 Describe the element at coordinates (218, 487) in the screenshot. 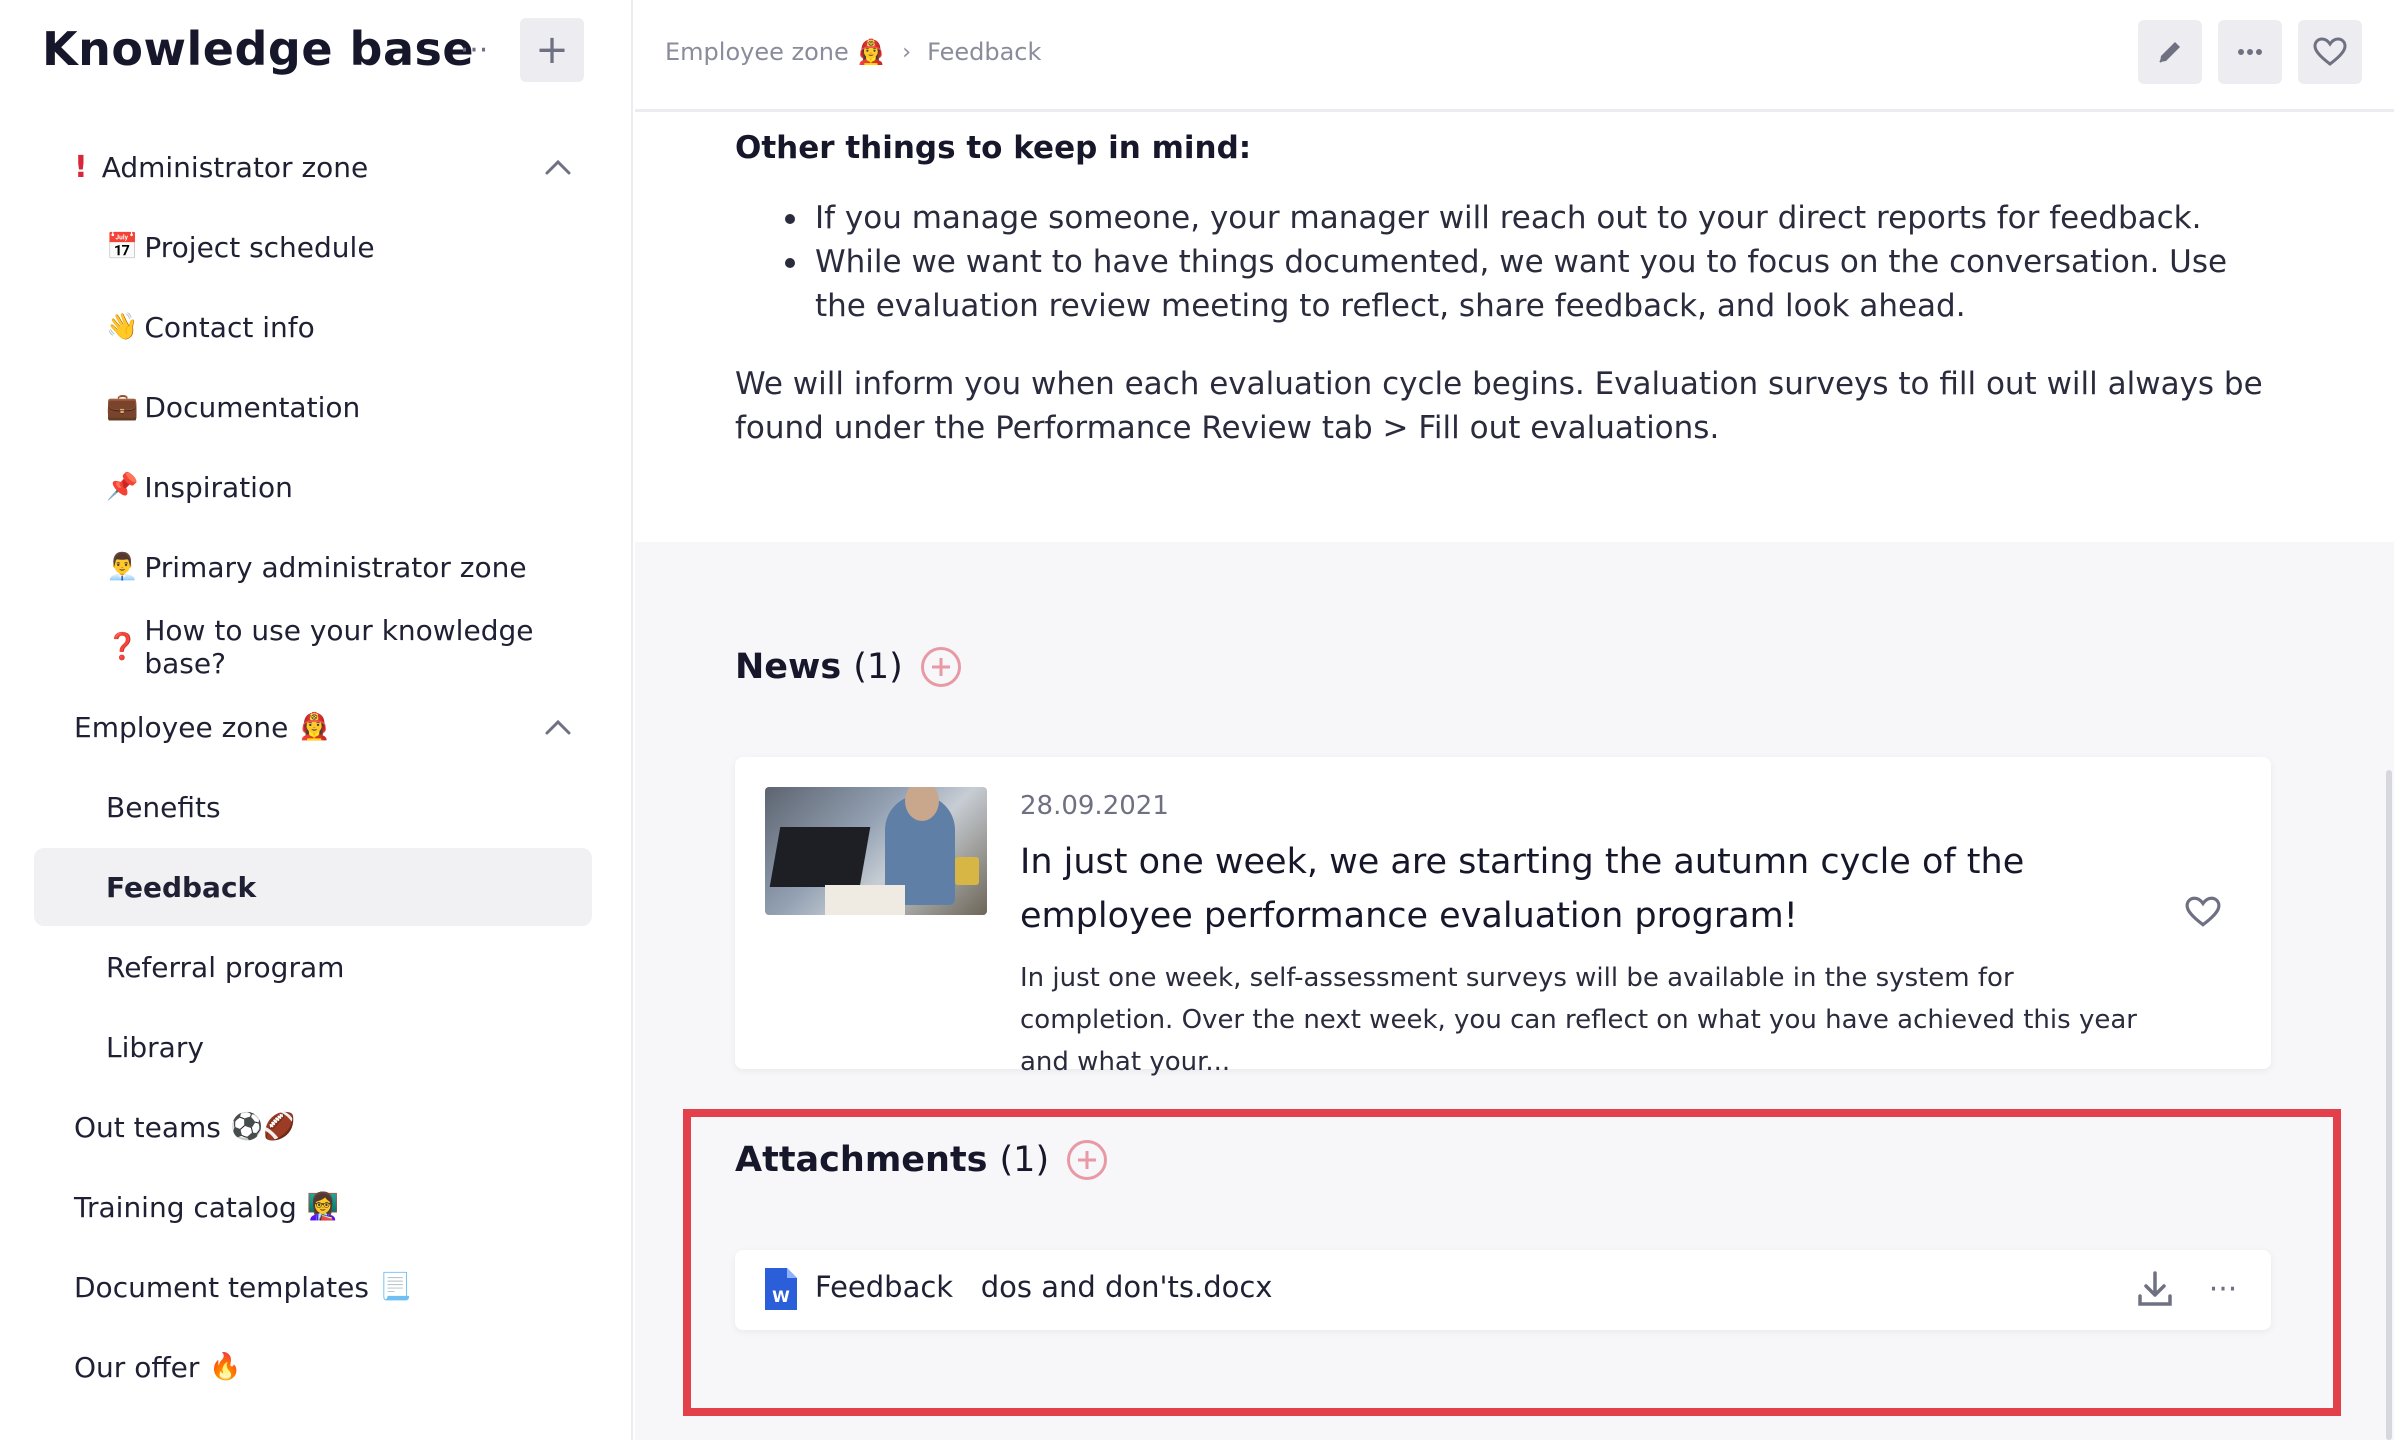

I see `sidebar-item-label: Inspiration` at that location.